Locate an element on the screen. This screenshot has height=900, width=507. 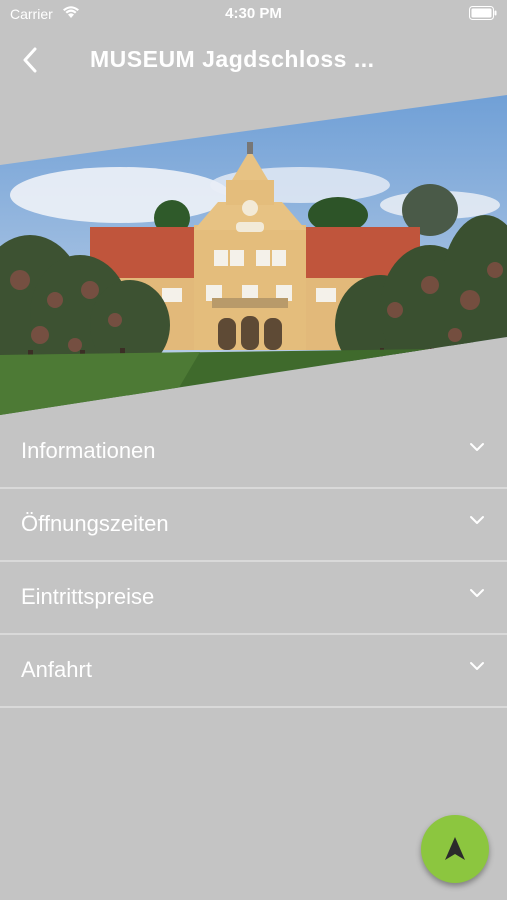
accordion-item-anfahrt: Anfahrt is located at coordinates (253, 671).